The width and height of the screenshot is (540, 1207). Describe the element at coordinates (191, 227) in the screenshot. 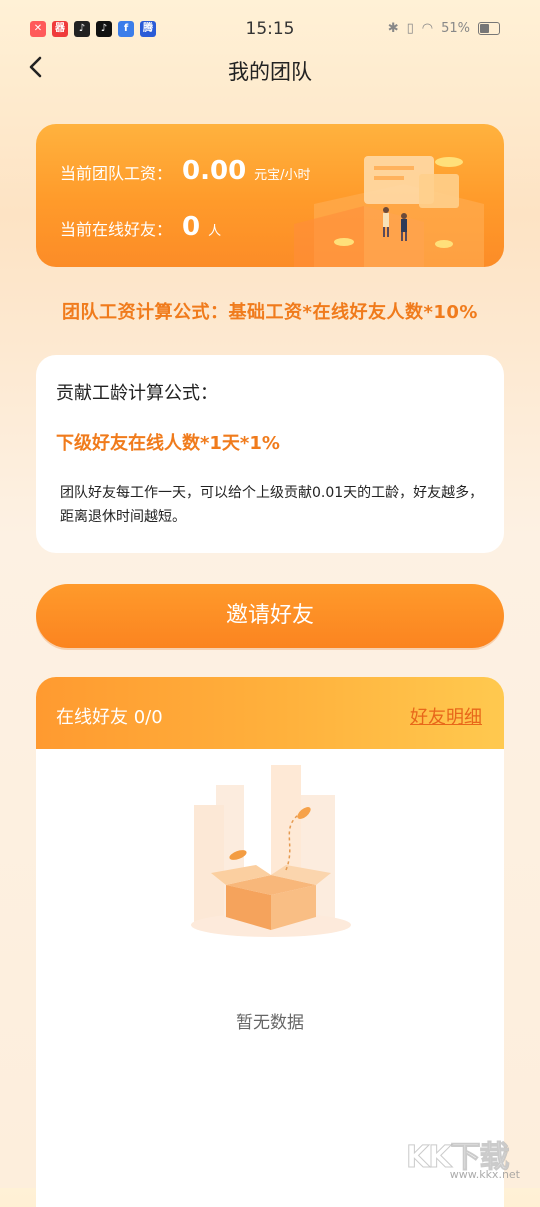

I see `online-value: 0` at that location.